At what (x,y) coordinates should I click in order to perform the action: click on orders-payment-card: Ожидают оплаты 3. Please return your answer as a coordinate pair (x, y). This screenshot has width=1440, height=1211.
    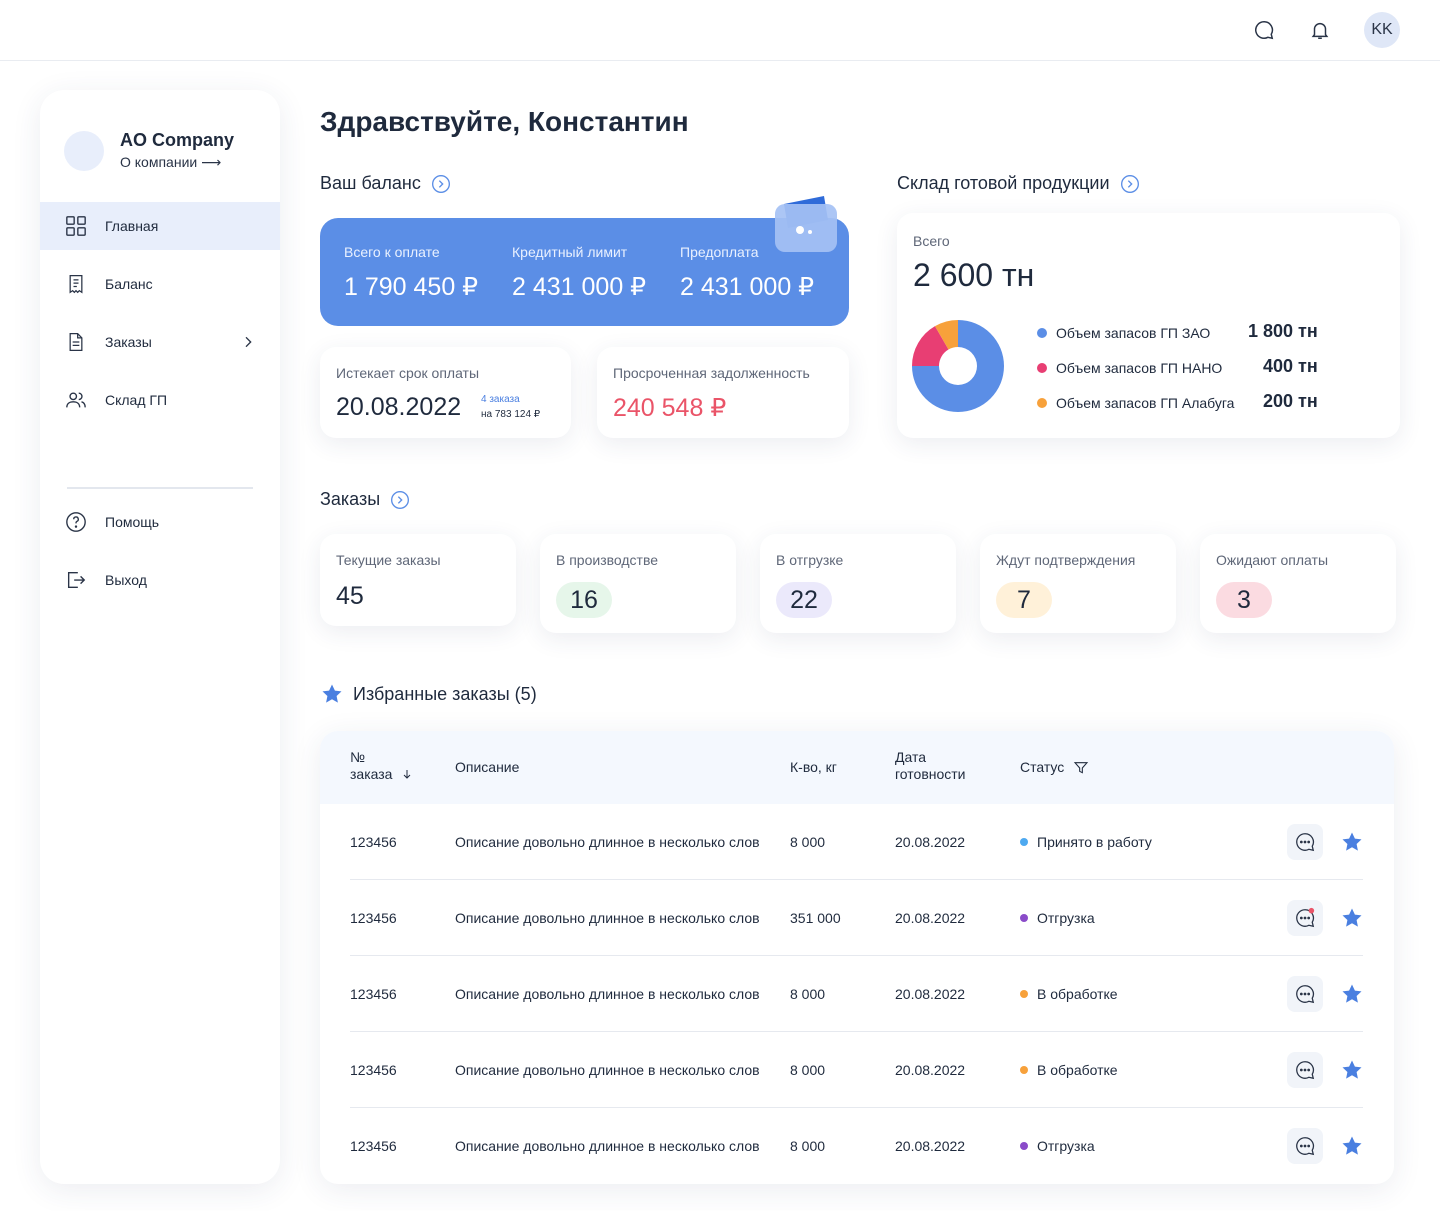
    Looking at the image, I should click on (1298, 583).